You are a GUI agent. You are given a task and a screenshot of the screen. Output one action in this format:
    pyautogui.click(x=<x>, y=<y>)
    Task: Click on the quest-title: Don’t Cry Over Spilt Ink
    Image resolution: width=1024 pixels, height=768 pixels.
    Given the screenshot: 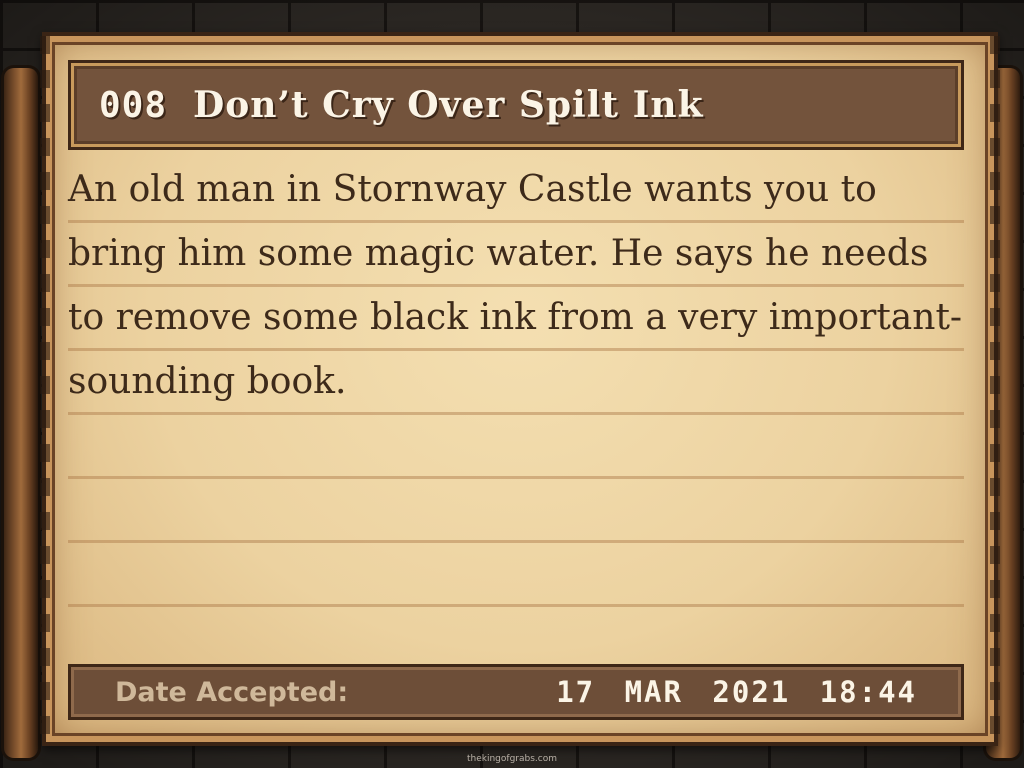 What is the action you would take?
    pyautogui.click(x=448, y=105)
    